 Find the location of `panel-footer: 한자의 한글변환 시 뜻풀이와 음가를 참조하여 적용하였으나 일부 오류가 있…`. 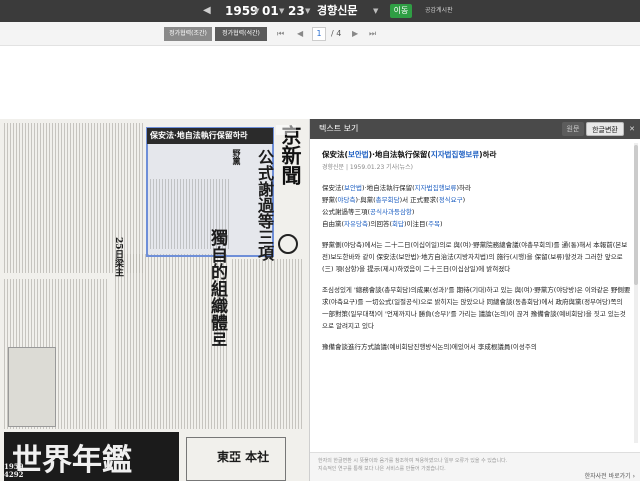

panel-footer: 한자의 한글변환 시 뜻풀이와 음가를 참조하여 적용하였으나 일부 오류가 있… is located at coordinates (475, 466).